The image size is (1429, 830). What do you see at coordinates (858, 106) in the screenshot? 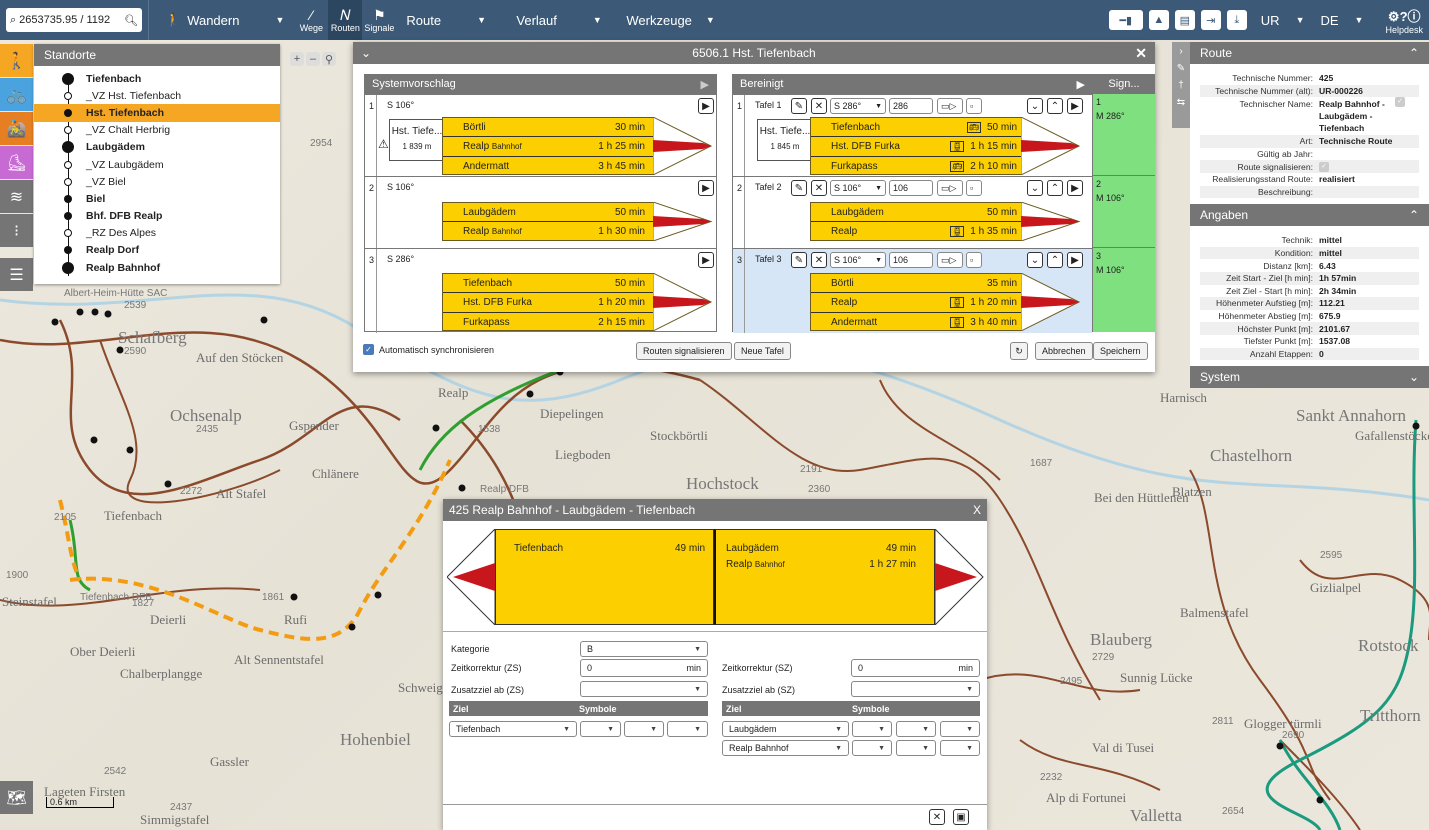
I see `direction-select: S 286° ▼` at bounding box center [858, 106].